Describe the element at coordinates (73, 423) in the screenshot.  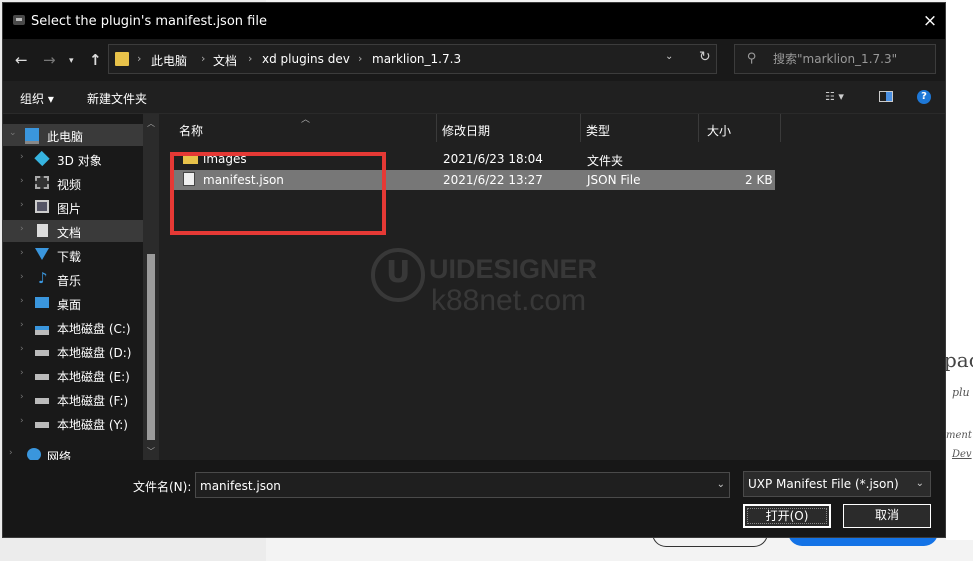
I see `sidebar-item-drive-y: › 本地磁盘 (Y:)` at that location.